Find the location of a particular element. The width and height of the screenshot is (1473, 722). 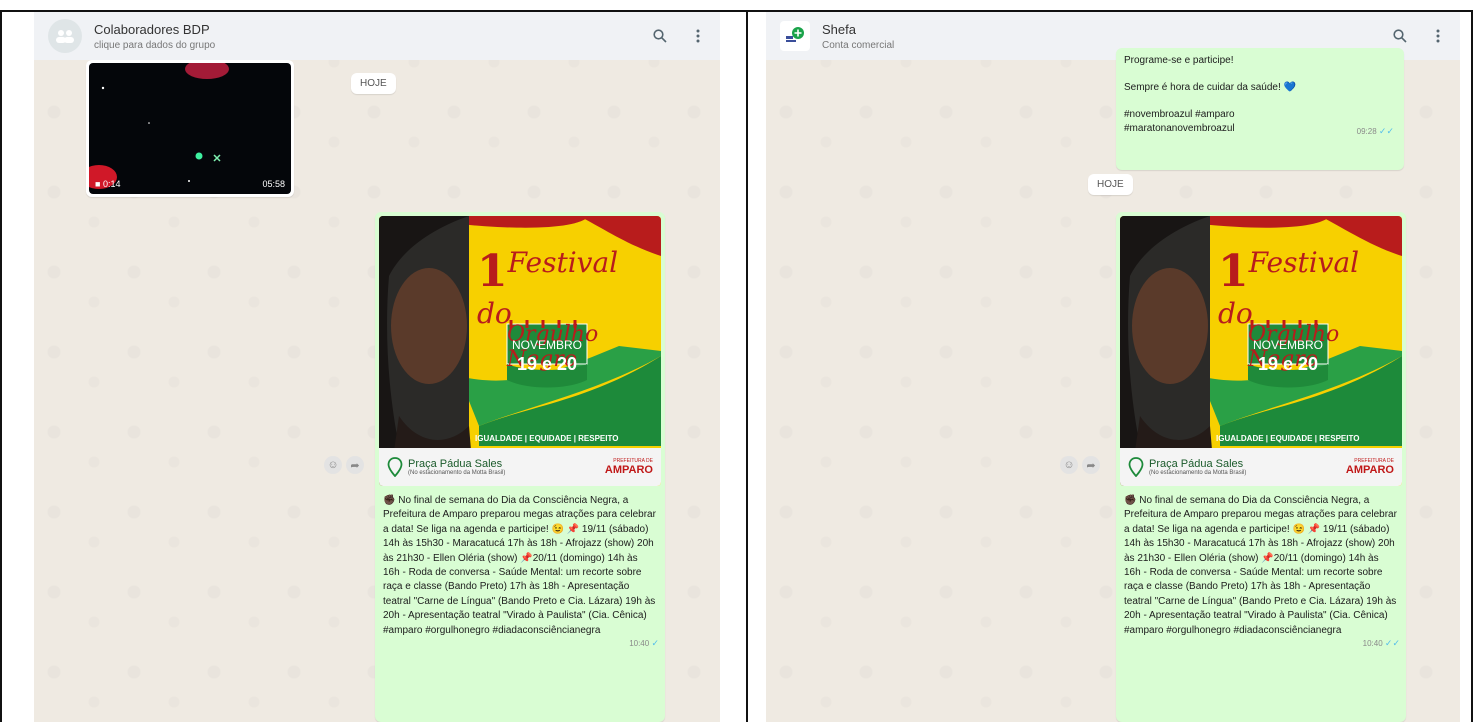

video-message: ■ 0:14 05:58 is located at coordinates (190, 128).